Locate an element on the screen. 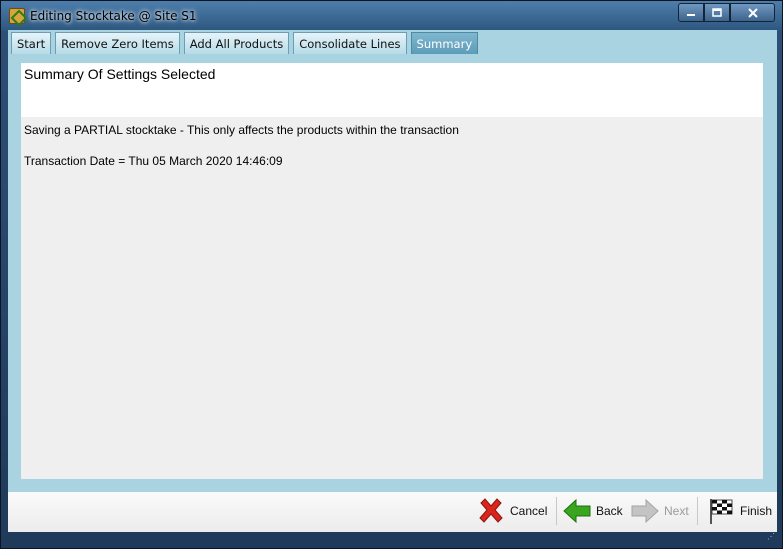 The image size is (783, 549). next-label: Next is located at coordinates (676, 511).